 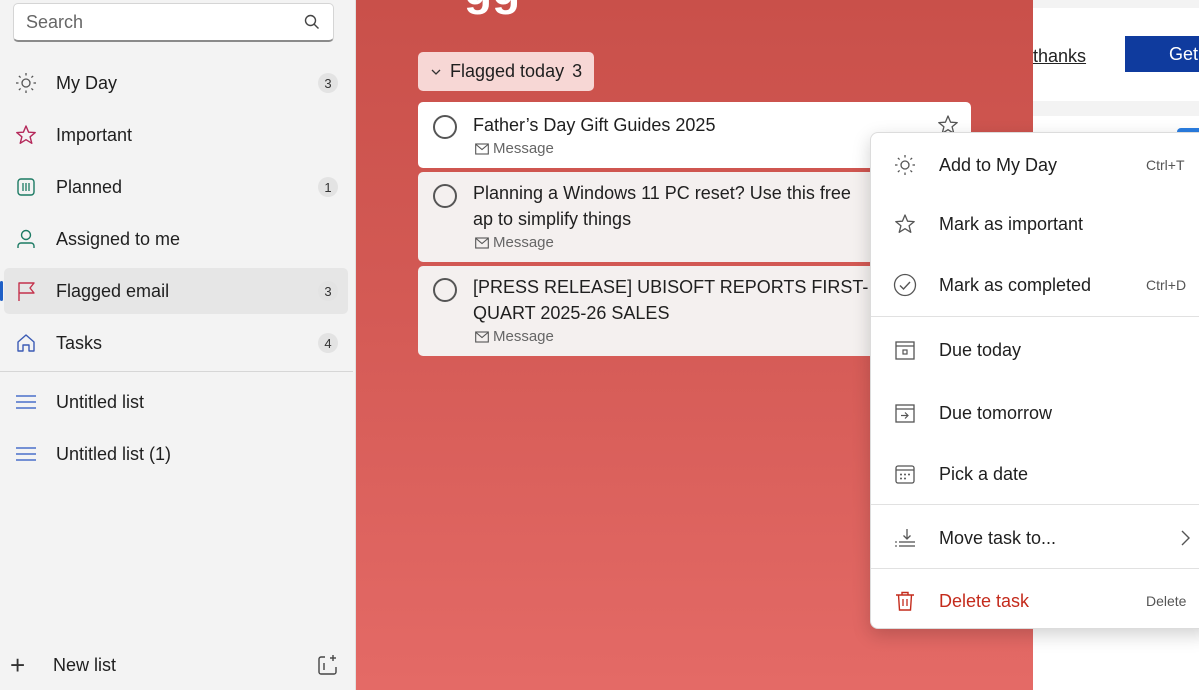 I want to click on chevron-right-icon, so click(x=1185, y=538).